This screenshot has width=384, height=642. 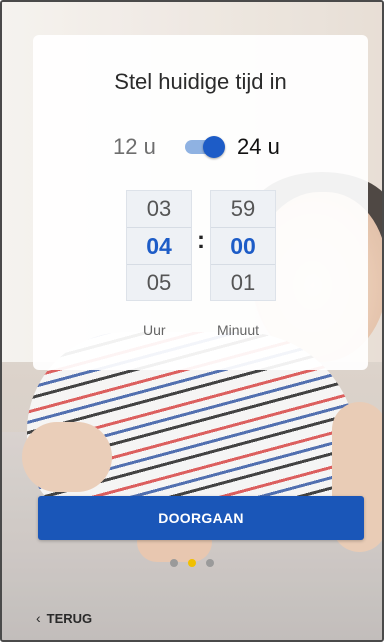 I want to click on page-title: Stel huidige tijd in, so click(x=200, y=81).